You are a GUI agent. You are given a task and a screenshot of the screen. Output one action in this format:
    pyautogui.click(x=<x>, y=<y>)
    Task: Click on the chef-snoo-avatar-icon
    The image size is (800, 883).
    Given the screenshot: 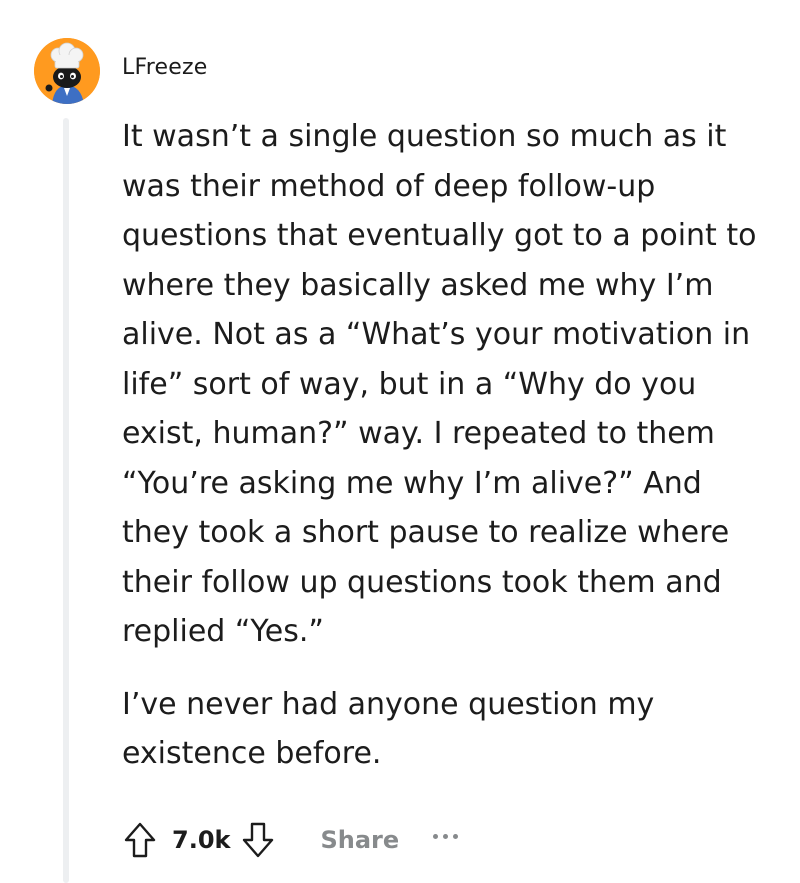 What is the action you would take?
    pyautogui.click(x=67, y=71)
    